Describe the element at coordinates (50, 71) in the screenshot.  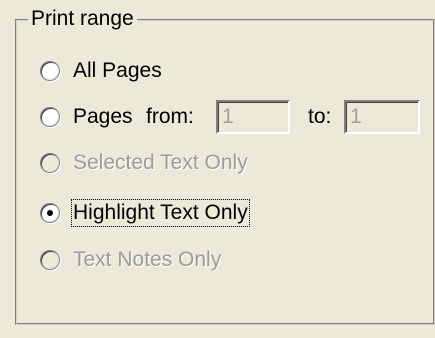
I see `radio-all-pages-button` at that location.